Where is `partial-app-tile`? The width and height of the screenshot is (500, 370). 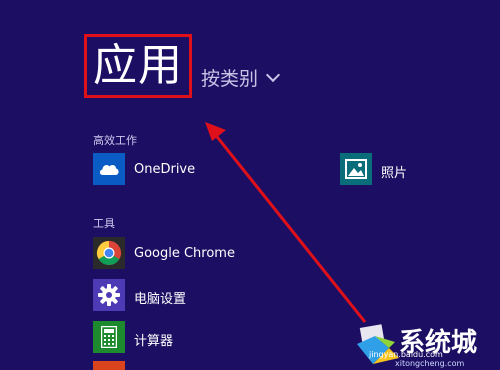
partial-app-tile is located at coordinates (109, 365).